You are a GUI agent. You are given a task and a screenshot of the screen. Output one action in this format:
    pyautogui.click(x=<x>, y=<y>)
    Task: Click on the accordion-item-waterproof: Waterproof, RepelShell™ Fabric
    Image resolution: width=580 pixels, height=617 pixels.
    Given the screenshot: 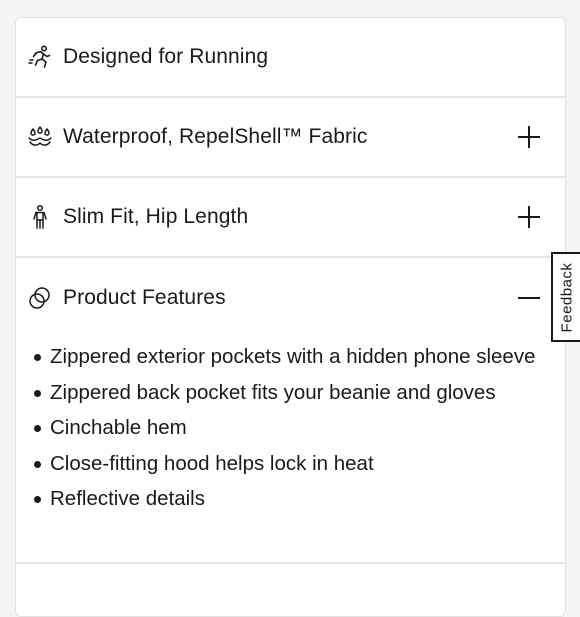 What is the action you would take?
    pyautogui.click(x=290, y=138)
    